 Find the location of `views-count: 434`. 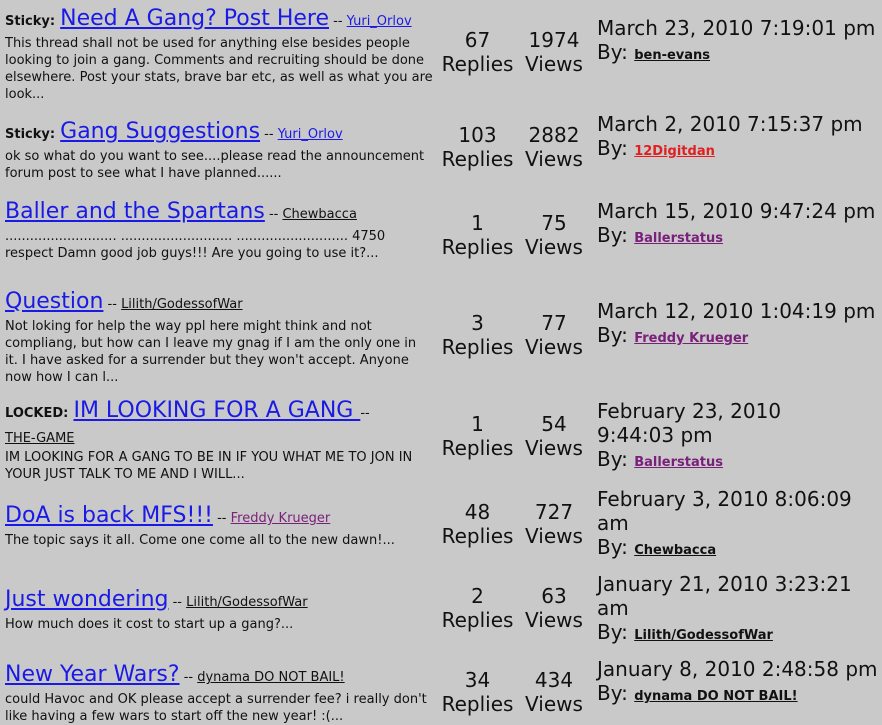

views-count: 434 is located at coordinates (554, 680).